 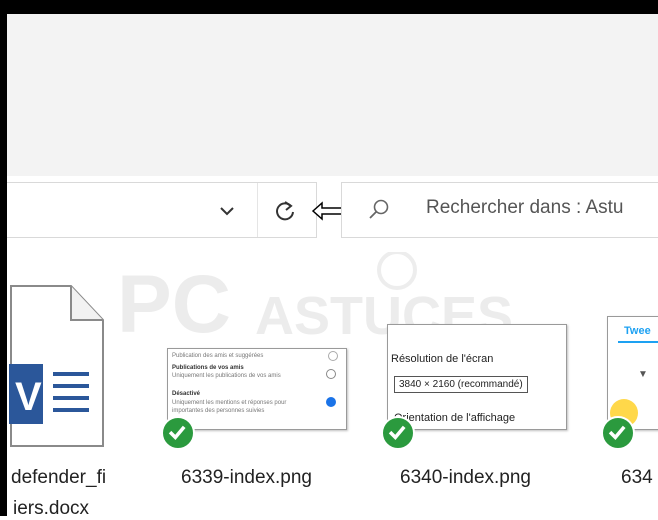 What do you see at coordinates (637, 477) in the screenshot?
I see `file-name: 634` at bounding box center [637, 477].